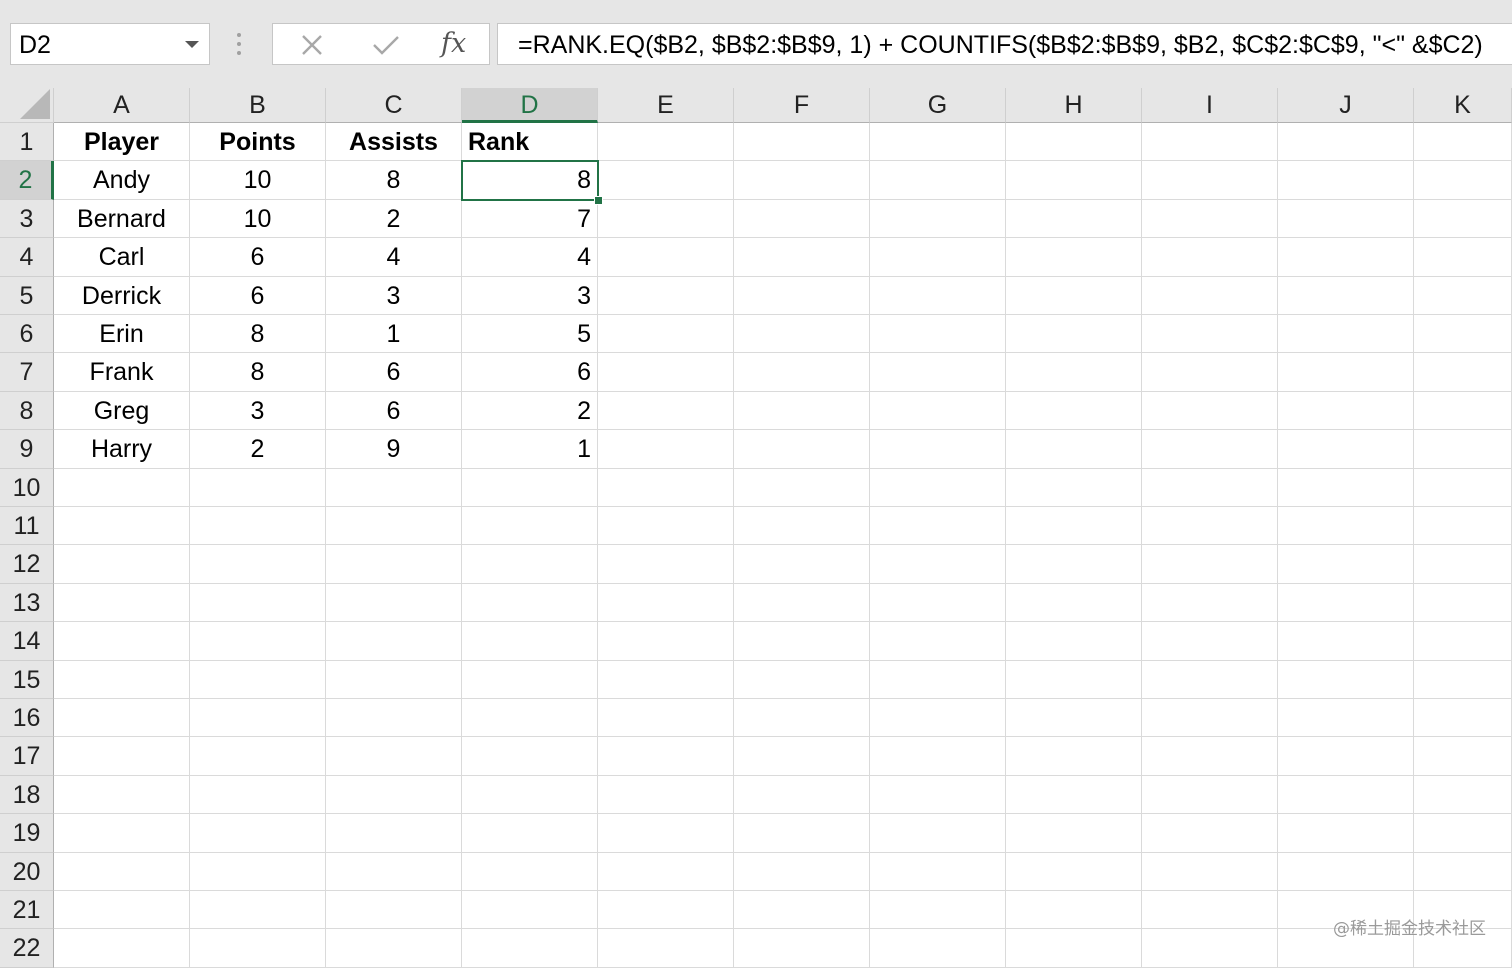 The height and width of the screenshot is (968, 1512). Describe the element at coordinates (27, 526) in the screenshot. I see `row-header-11: 11` at that location.